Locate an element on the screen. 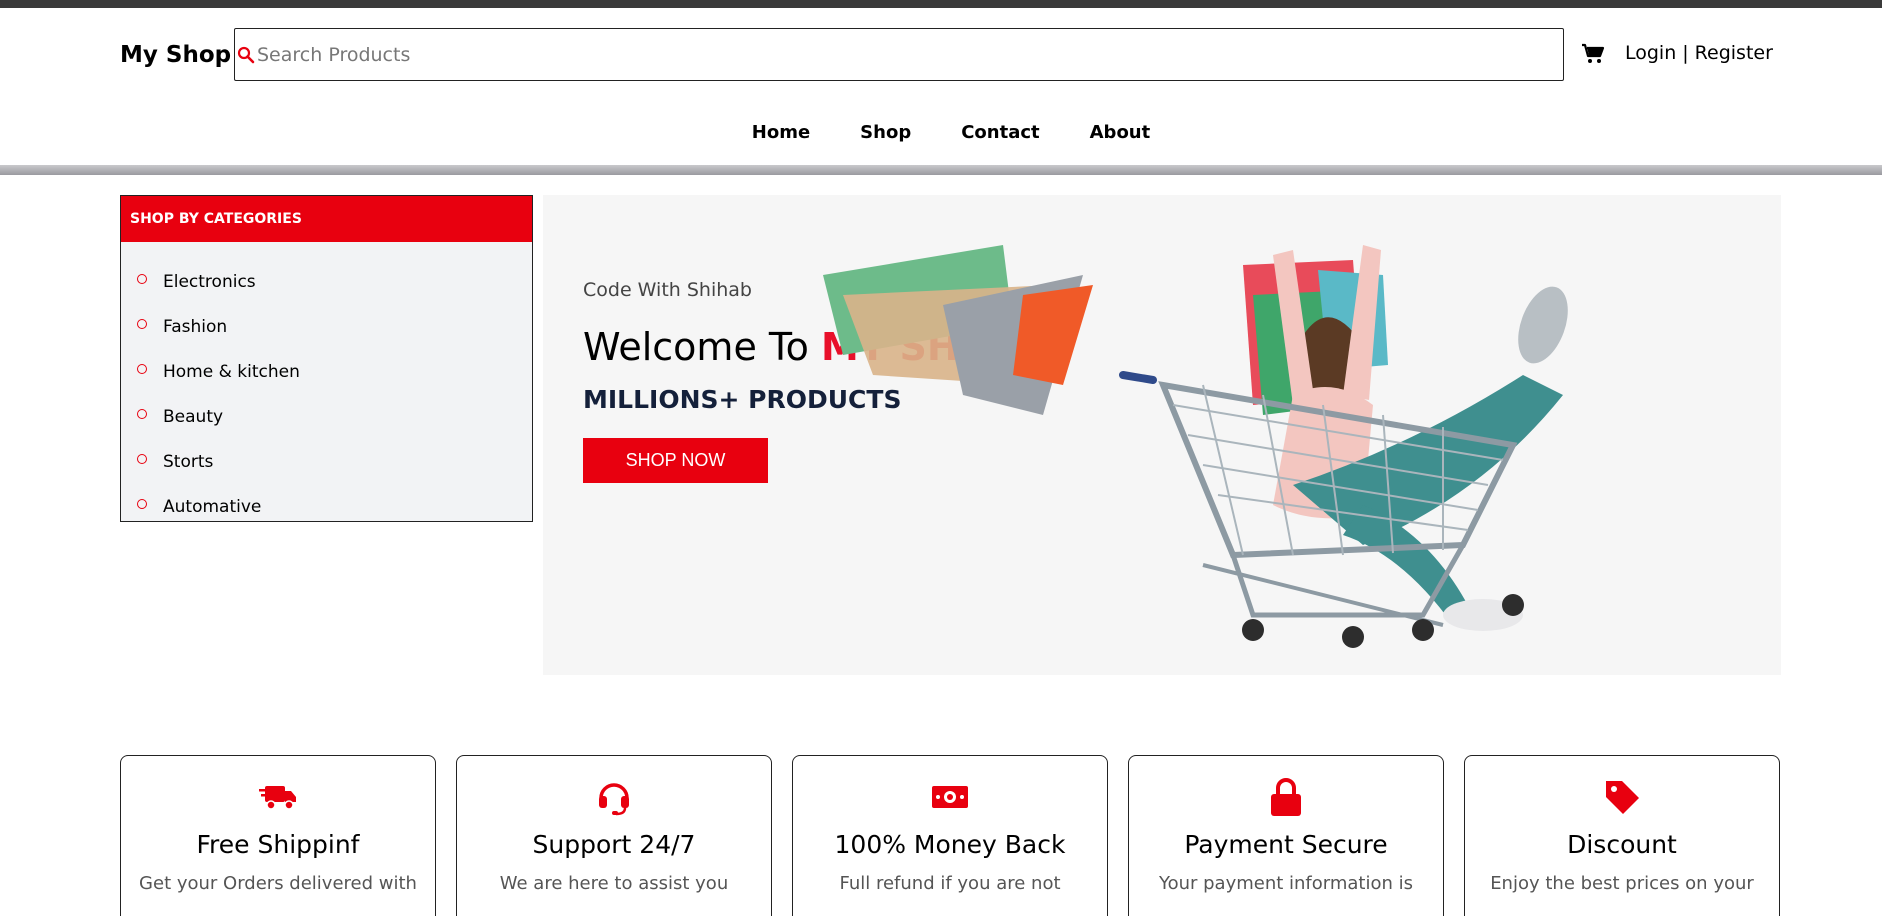 The height and width of the screenshot is (916, 1882). nav-home: Home is located at coordinates (781, 132).